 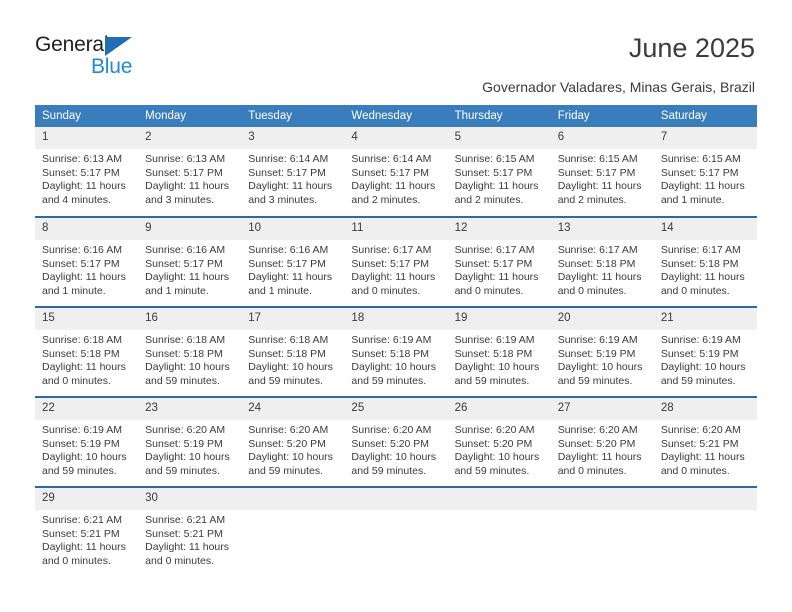 I want to click on day-number: 23, so click(x=190, y=409).